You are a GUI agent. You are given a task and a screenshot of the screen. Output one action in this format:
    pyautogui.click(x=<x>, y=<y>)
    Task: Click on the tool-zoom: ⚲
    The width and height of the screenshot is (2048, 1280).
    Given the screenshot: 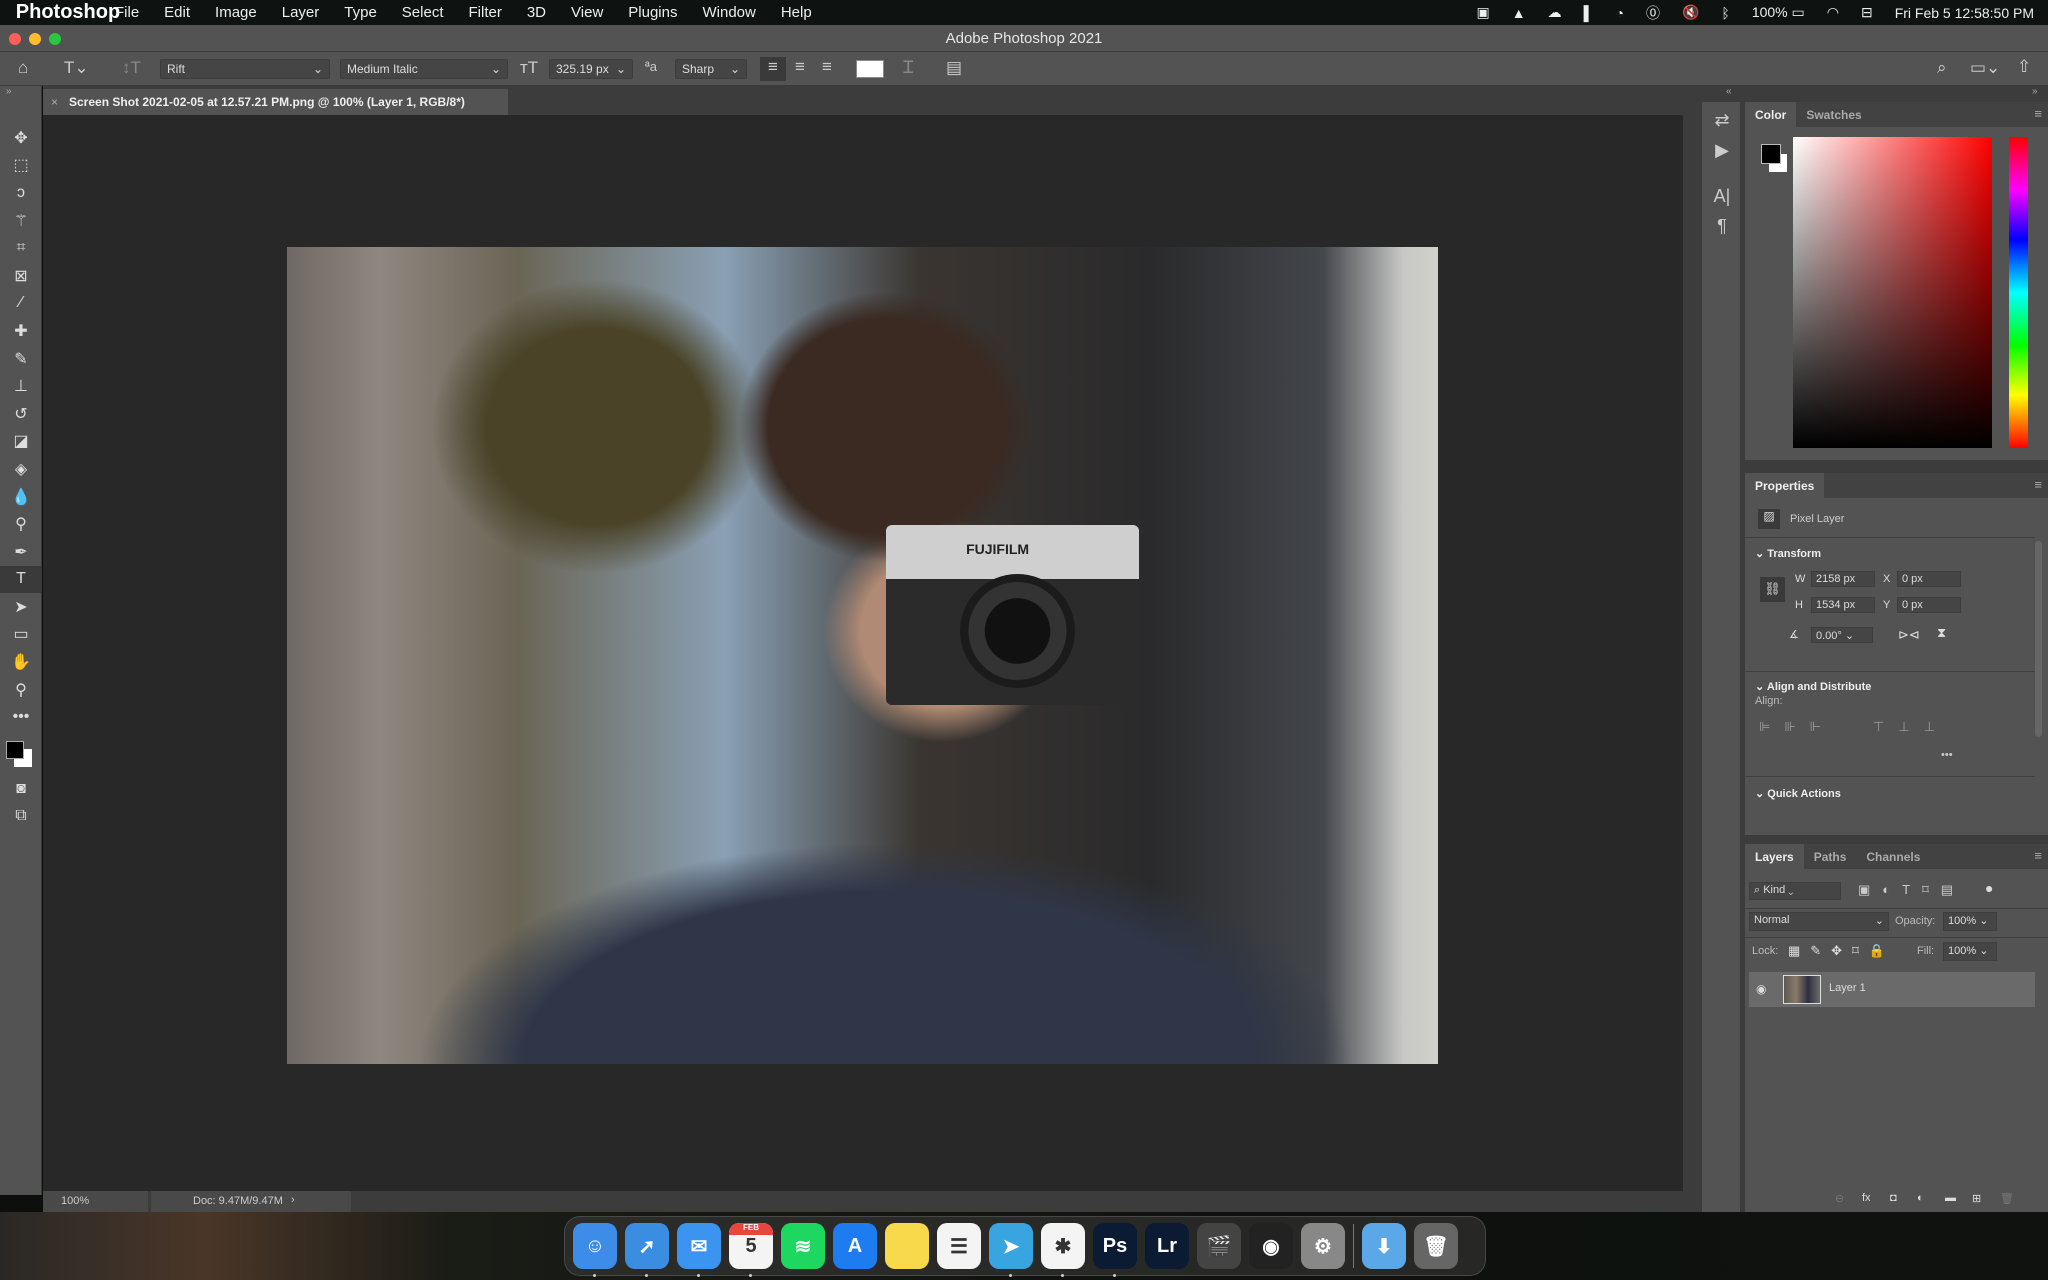 What is the action you would take?
    pyautogui.click(x=21, y=690)
    